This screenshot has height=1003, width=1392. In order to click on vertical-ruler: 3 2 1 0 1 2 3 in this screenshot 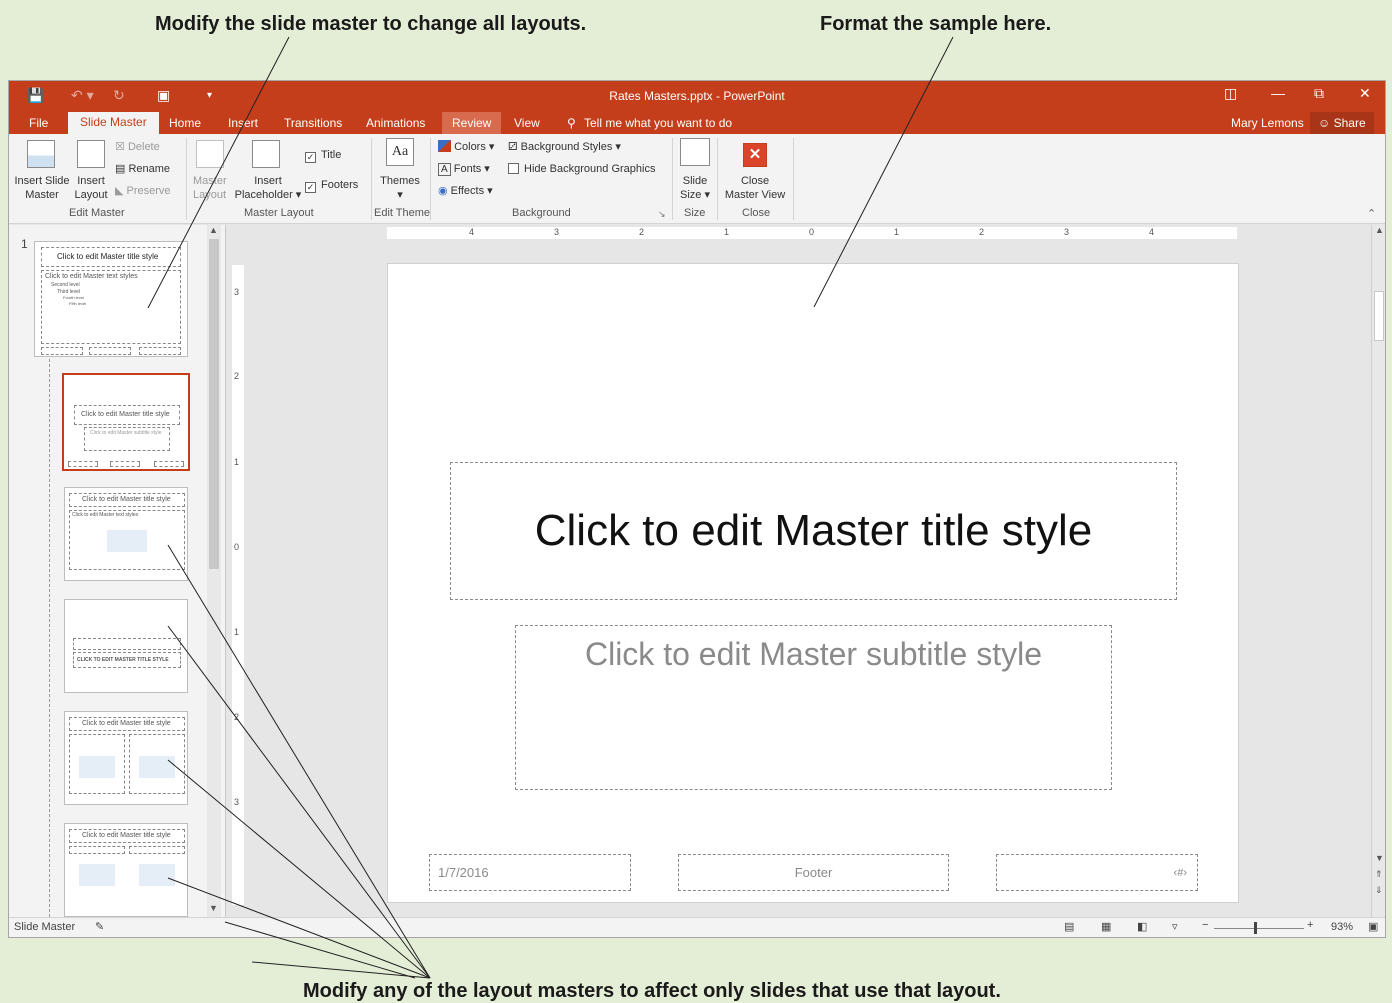, I will do `click(238, 585)`.